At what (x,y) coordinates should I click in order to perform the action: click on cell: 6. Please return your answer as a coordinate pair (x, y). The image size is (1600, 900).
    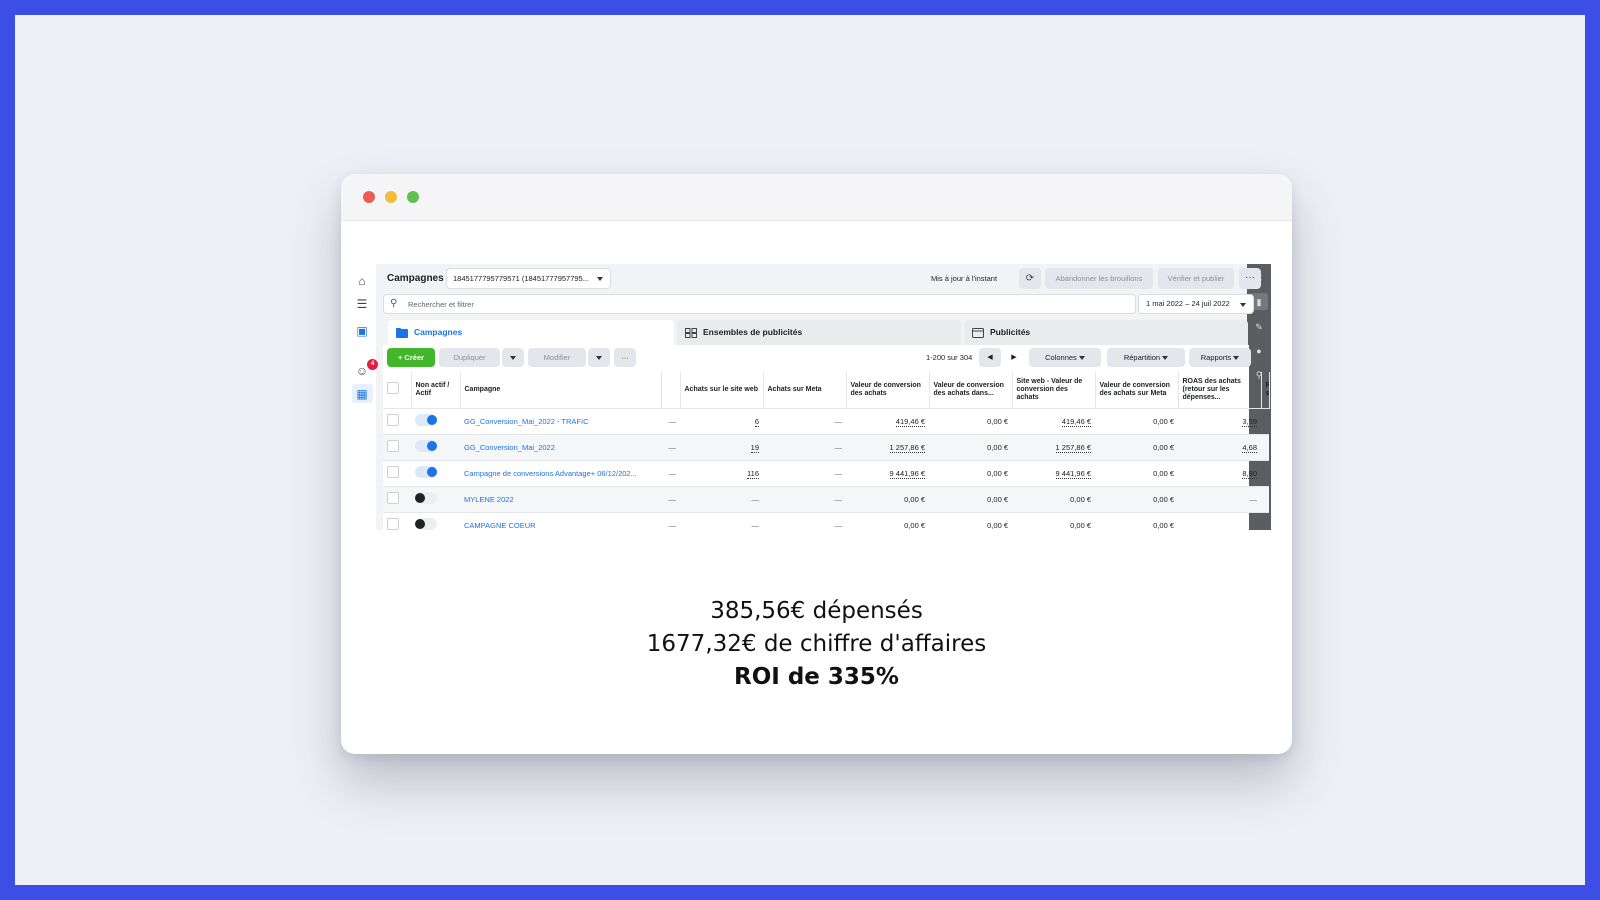
    Looking at the image, I should click on (721, 421).